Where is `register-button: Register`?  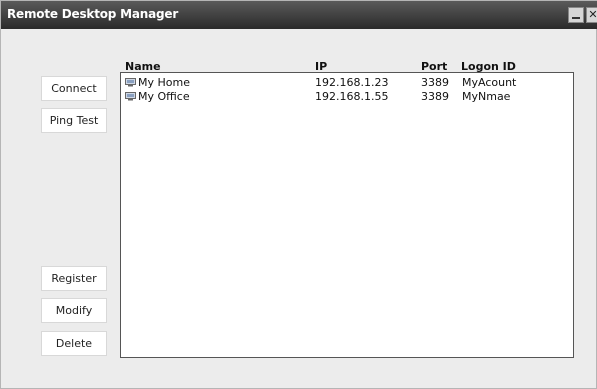 register-button: Register is located at coordinates (74, 278).